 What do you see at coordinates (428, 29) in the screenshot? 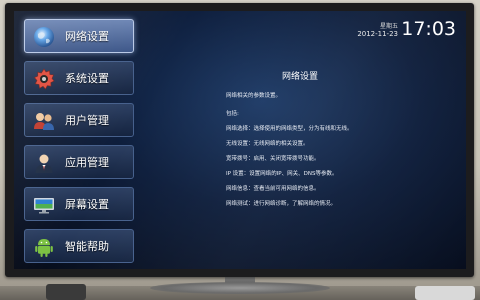
I see `time-text: 17:03` at bounding box center [428, 29].